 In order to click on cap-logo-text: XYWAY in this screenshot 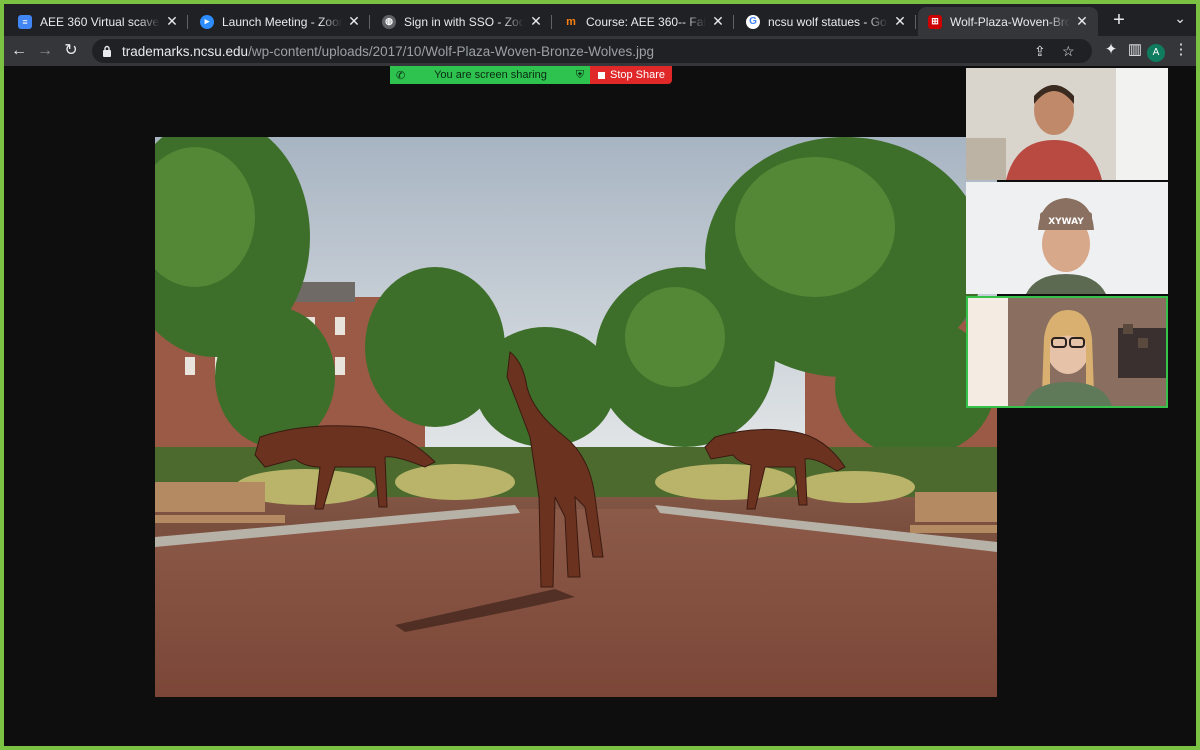, I will do `click(1066, 222)`.